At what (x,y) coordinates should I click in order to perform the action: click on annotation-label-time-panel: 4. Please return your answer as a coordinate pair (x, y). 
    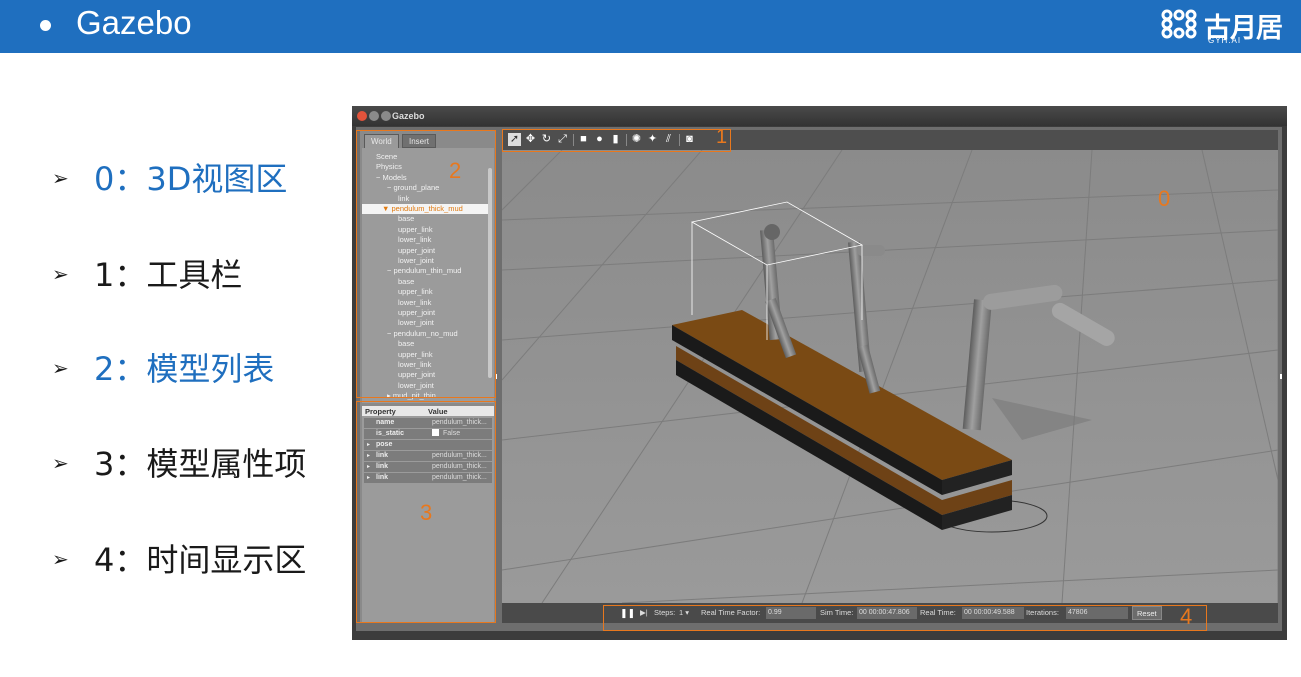
    Looking at the image, I should click on (1186, 616).